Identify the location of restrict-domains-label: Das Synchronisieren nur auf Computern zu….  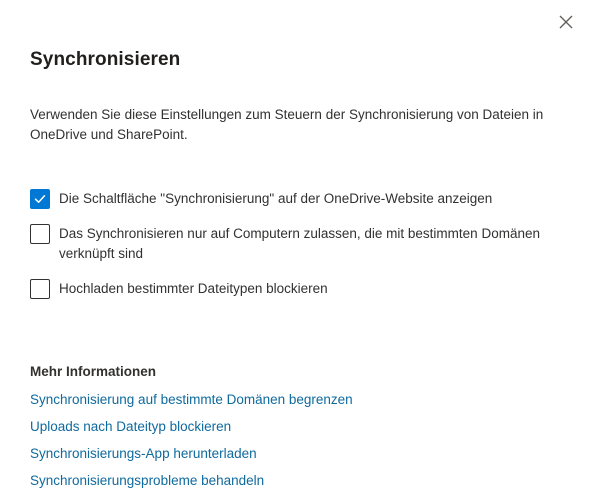
(299, 243).